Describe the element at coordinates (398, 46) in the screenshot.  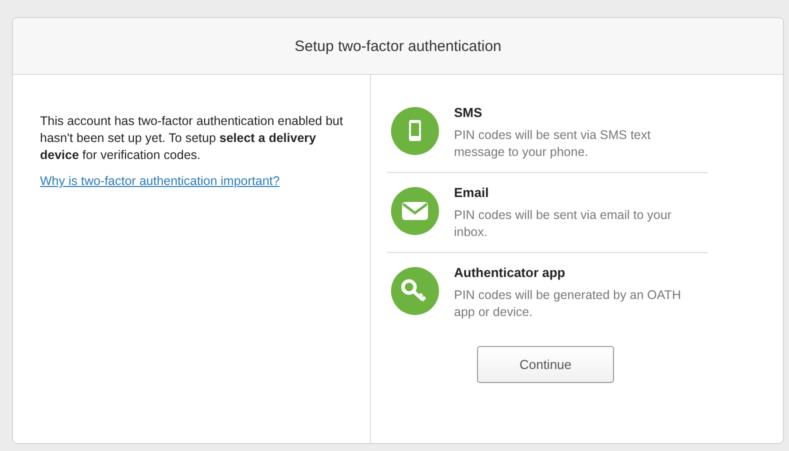
I see `dialog-title: Setup two-factor authentication` at that location.